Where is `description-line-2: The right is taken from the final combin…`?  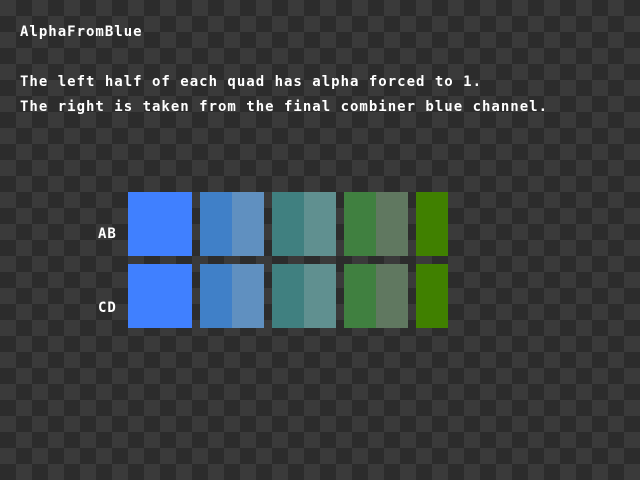
description-line-2: The right is taken from the final combin… is located at coordinates (284, 107).